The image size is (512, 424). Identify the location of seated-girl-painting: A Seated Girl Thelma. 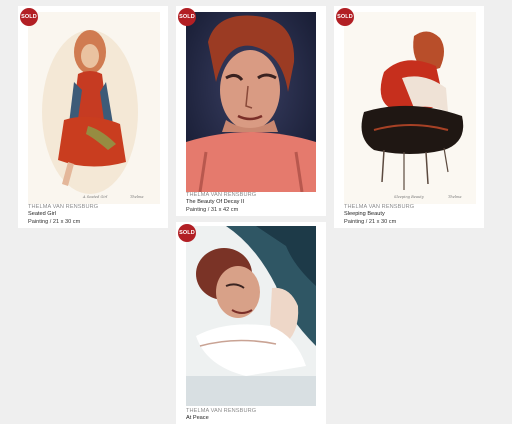
(94, 108).